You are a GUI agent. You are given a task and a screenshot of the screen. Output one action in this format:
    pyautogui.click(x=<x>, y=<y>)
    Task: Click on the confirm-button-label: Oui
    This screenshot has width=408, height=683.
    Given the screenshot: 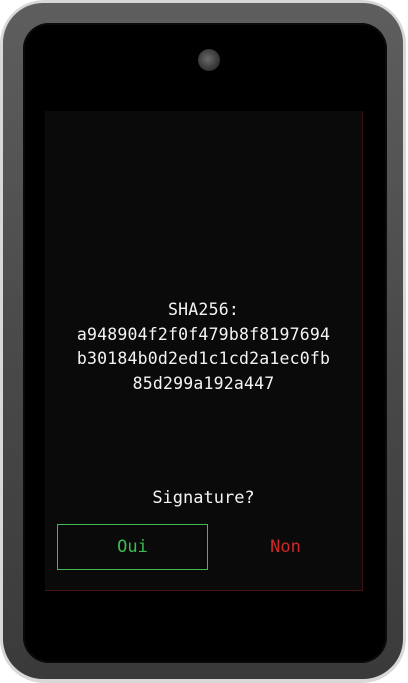 What is the action you would take?
    pyautogui.click(x=132, y=547)
    